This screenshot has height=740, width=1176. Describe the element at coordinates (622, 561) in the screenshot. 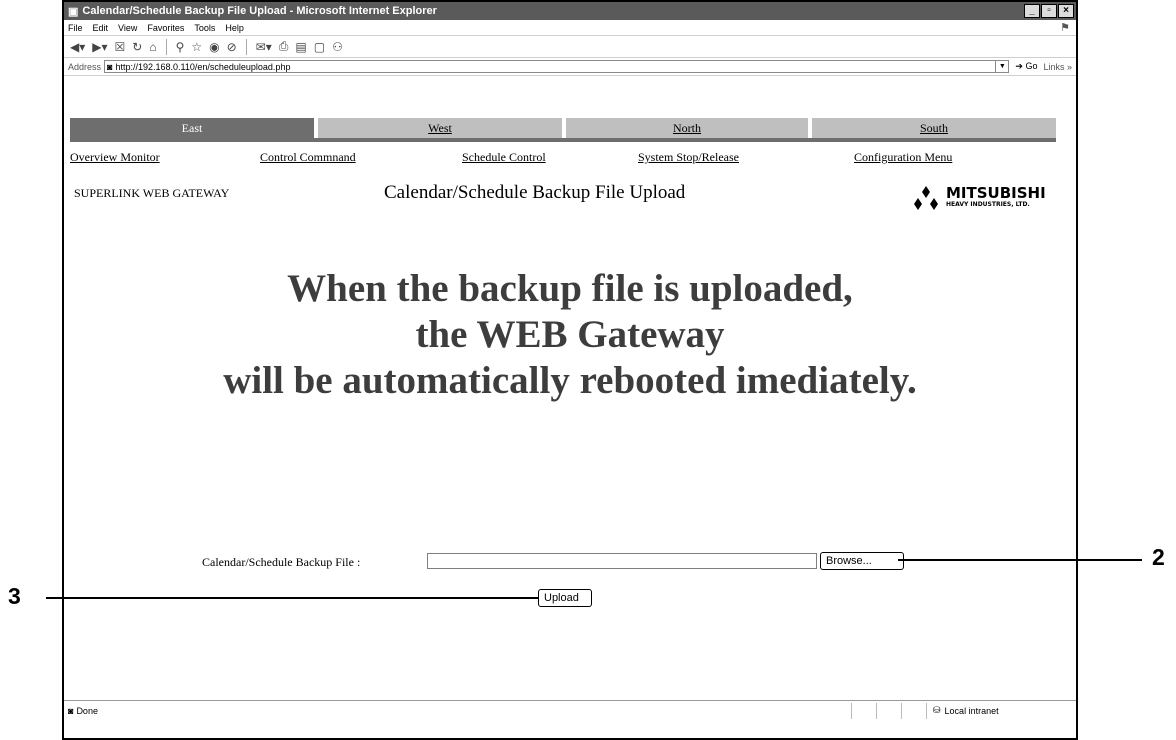

I see `backup-file-input` at that location.